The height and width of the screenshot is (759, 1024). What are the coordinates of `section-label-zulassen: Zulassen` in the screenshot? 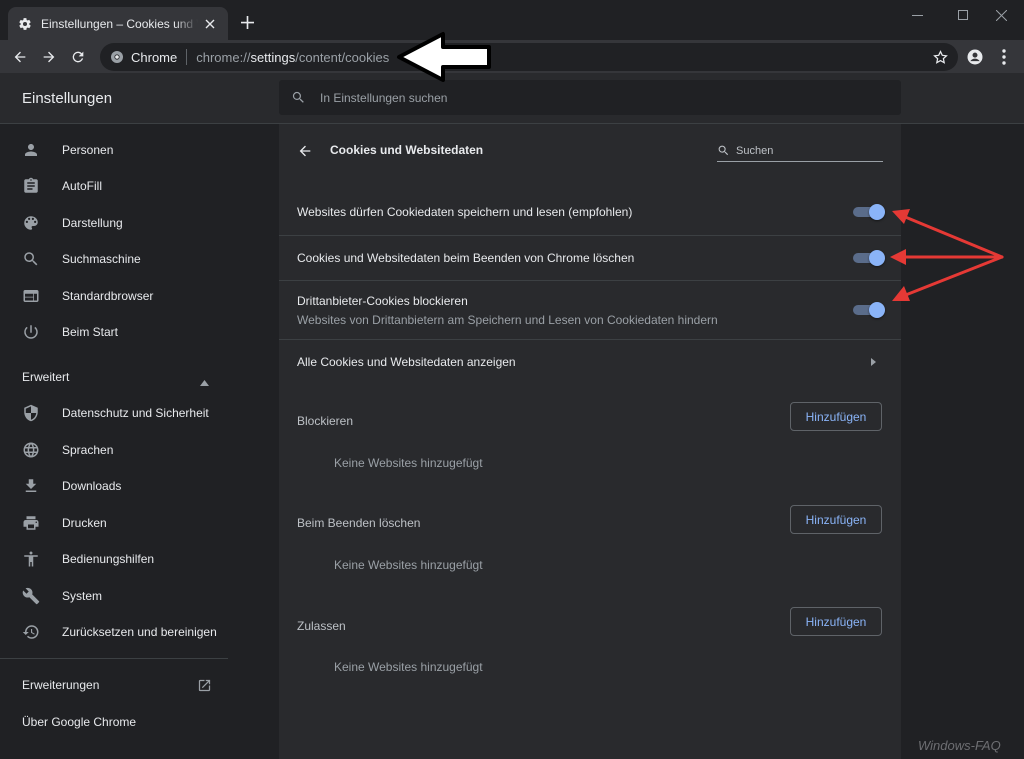 It's located at (321, 626).